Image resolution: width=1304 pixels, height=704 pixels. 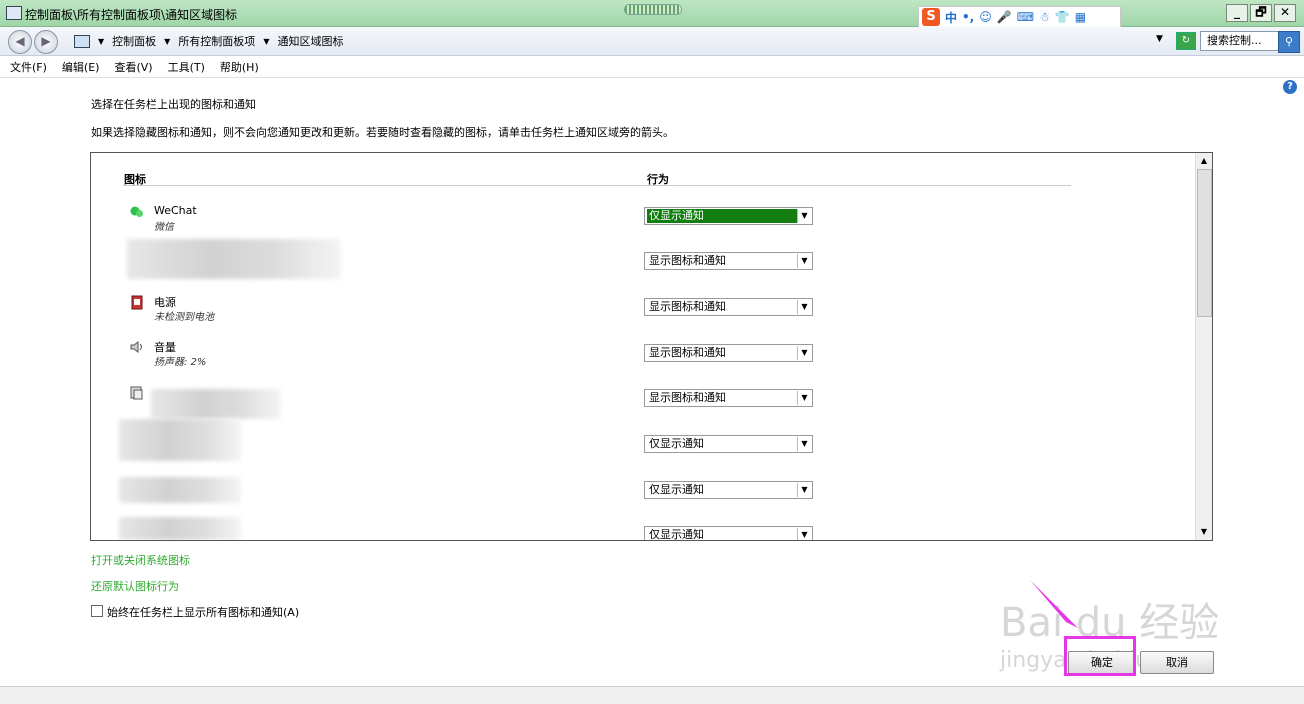 What do you see at coordinates (164, 227) in the screenshot?
I see `row-status: 微信` at bounding box center [164, 227].